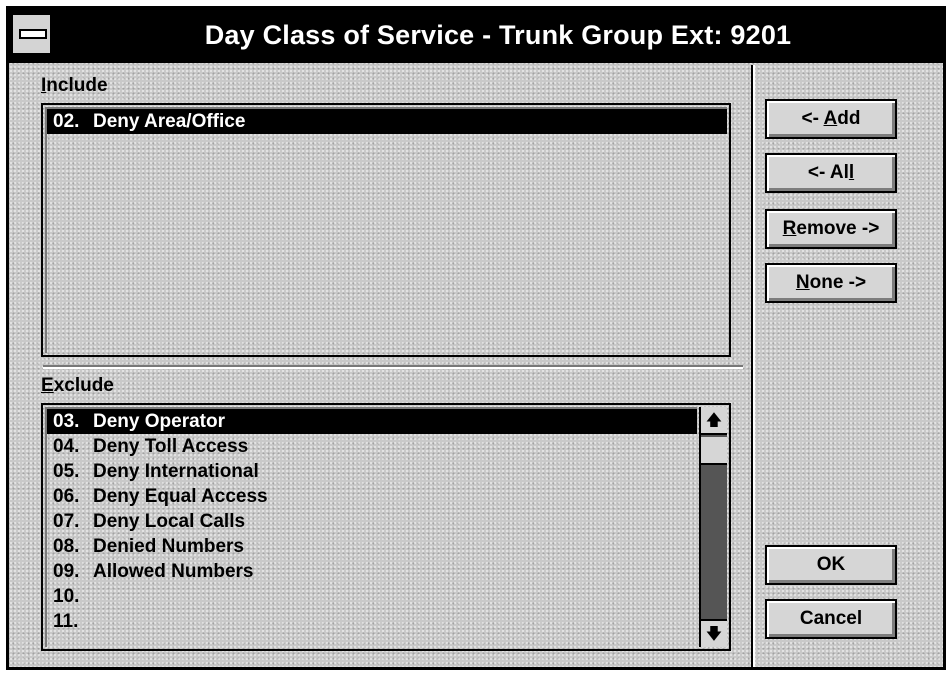 The height and width of the screenshot is (677, 952). What do you see at coordinates (372, 621) in the screenshot?
I see `exclude-list-item: 11.` at bounding box center [372, 621].